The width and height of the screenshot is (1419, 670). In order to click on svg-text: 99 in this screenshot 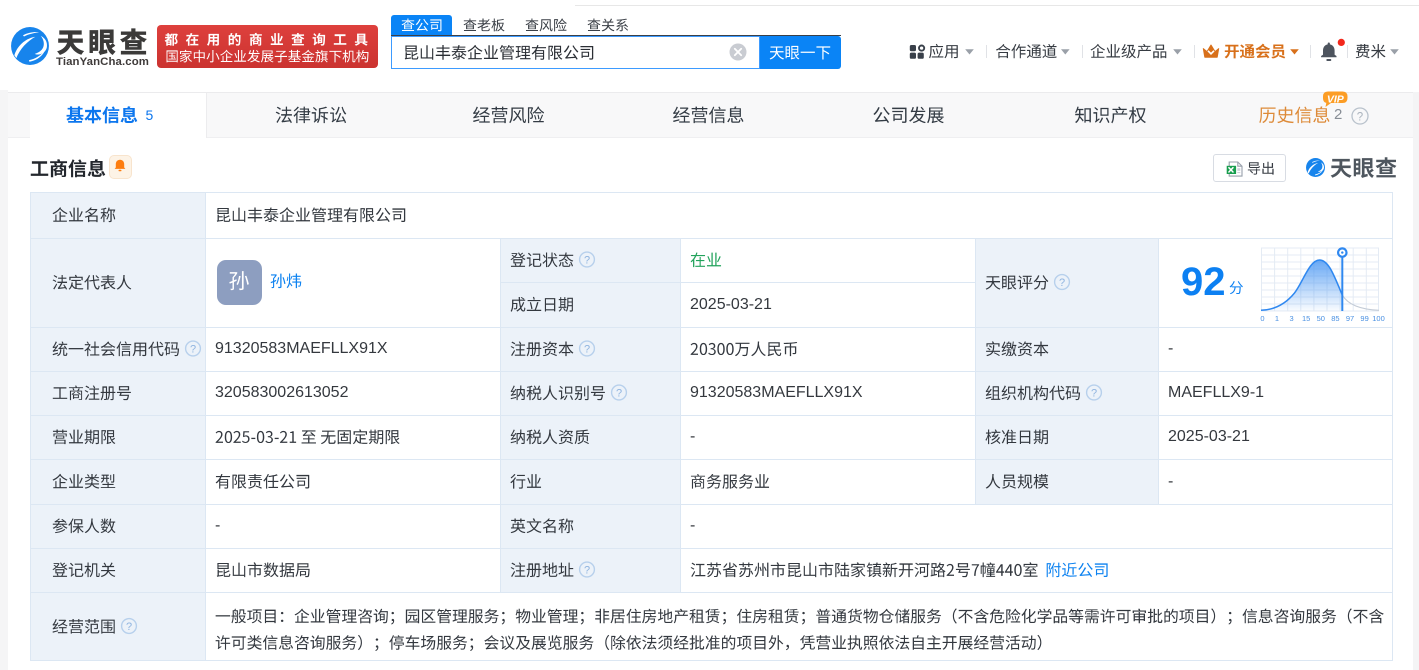, I will do `click(1364, 318)`.